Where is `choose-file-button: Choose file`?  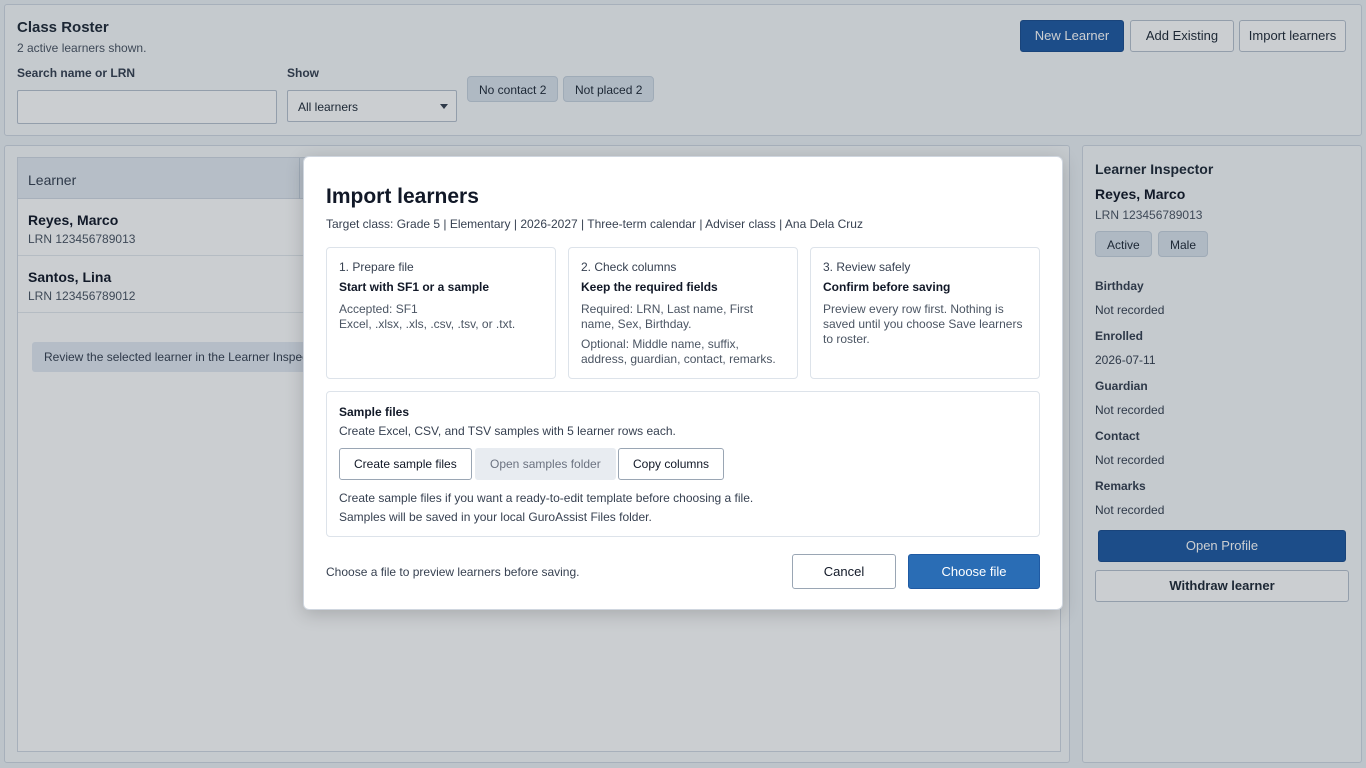 choose-file-button: Choose file is located at coordinates (974, 571).